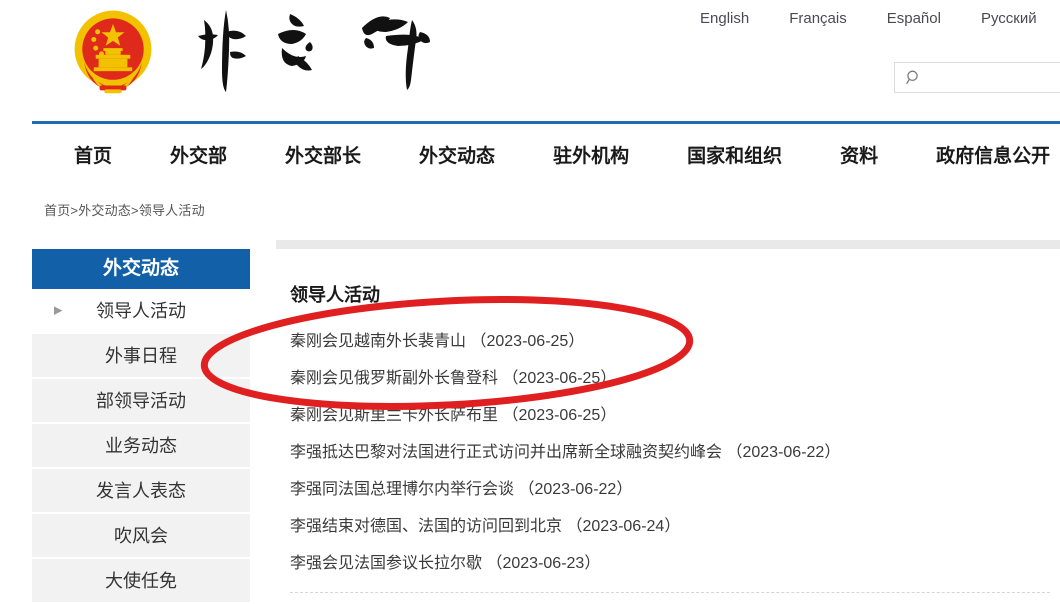 This screenshot has width=1060, height=604. What do you see at coordinates (198, 154) in the screenshot?
I see `nav-item-ministry: 外交部` at bounding box center [198, 154].